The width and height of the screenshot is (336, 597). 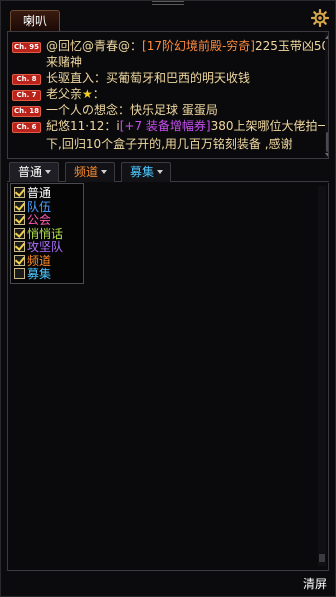 What do you see at coordinates (326, 155) in the screenshot?
I see `scroll-down-icon` at bounding box center [326, 155].